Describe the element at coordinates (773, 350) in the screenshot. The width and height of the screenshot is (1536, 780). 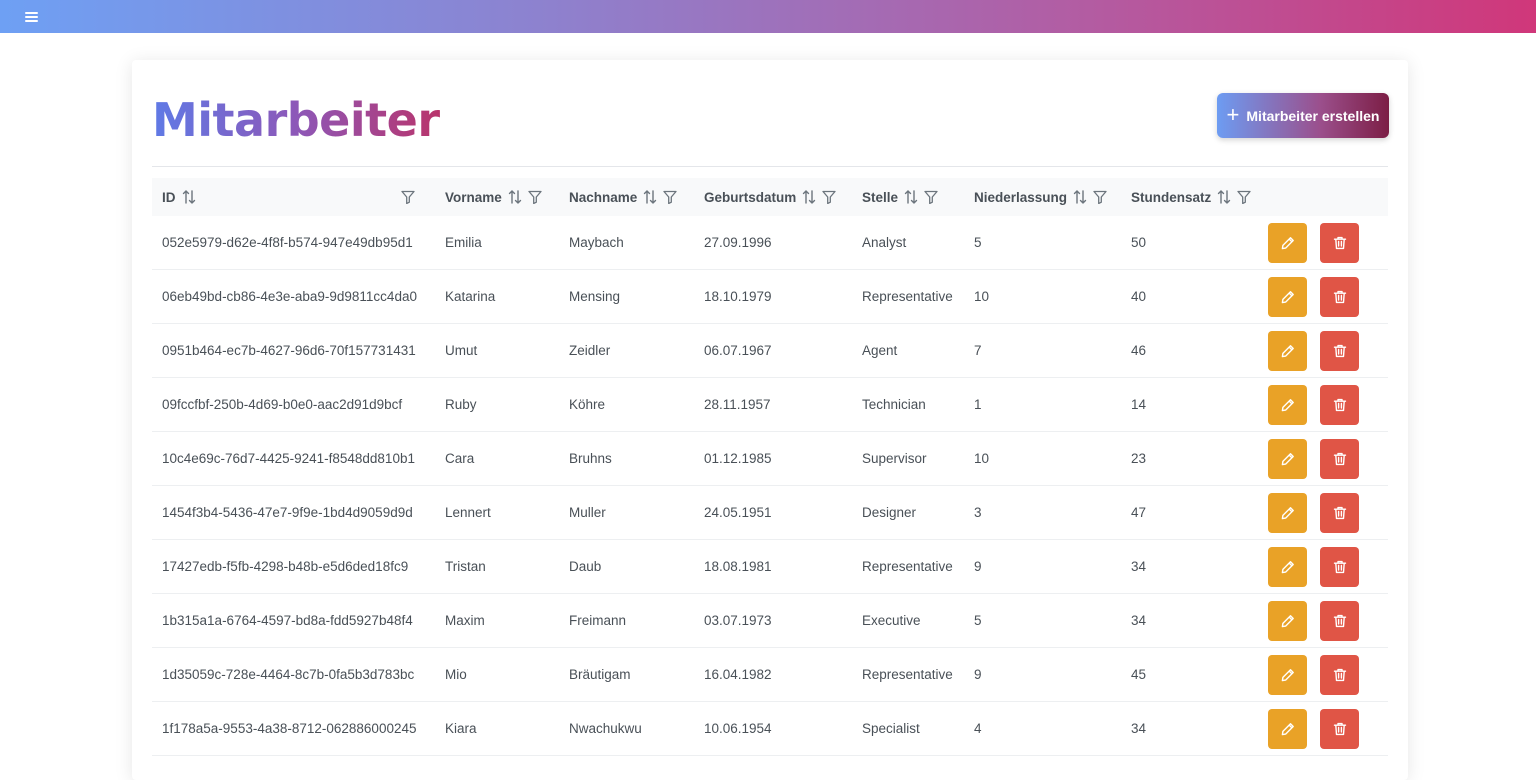
I see `cell-geburtsdatum: 06.07.1967` at that location.